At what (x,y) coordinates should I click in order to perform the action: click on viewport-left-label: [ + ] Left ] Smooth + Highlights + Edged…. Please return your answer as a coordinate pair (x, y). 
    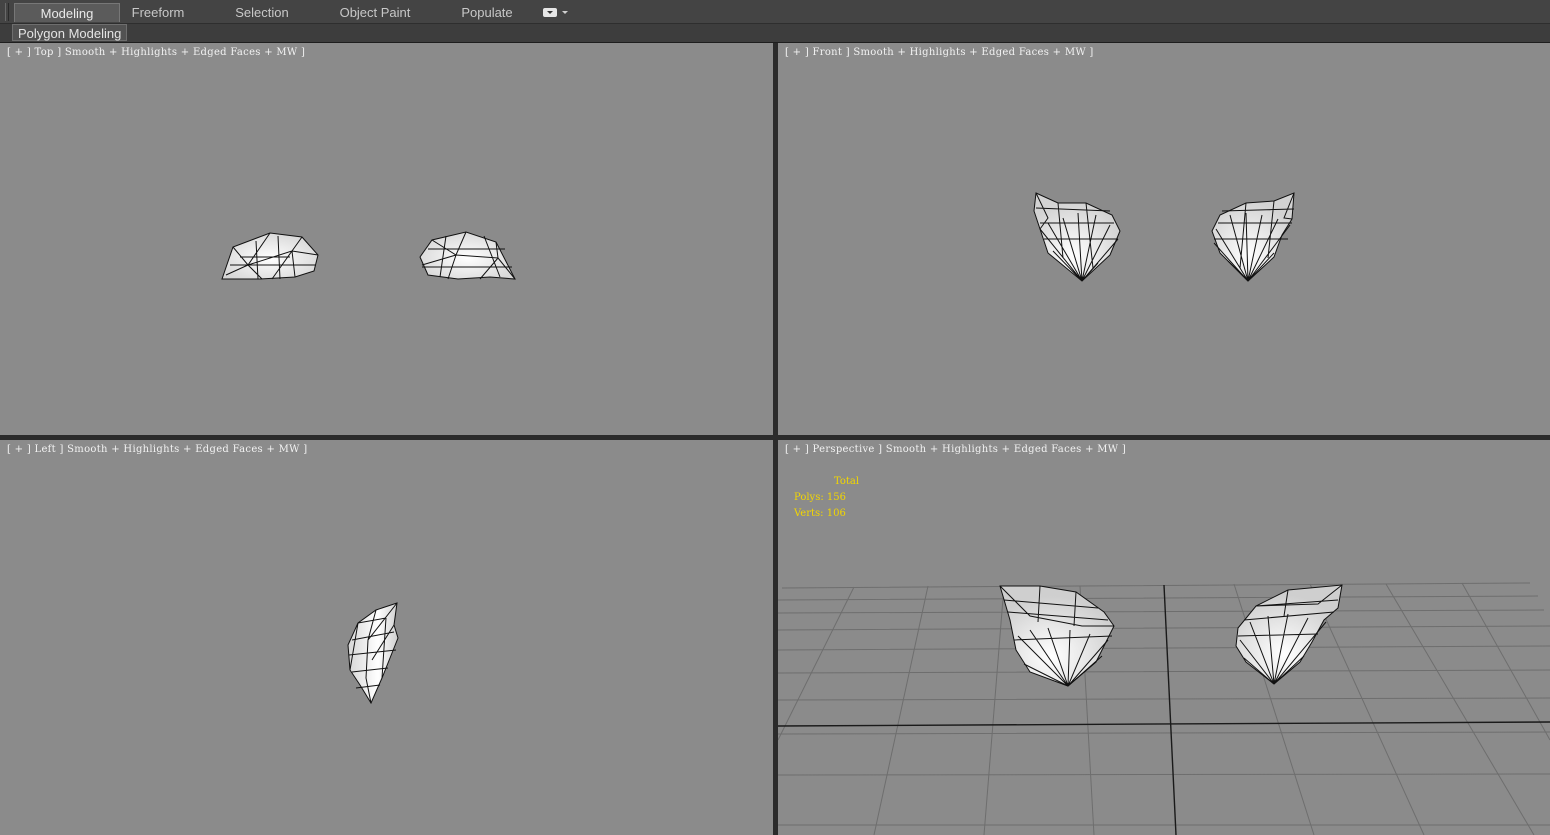
    Looking at the image, I should click on (157, 449).